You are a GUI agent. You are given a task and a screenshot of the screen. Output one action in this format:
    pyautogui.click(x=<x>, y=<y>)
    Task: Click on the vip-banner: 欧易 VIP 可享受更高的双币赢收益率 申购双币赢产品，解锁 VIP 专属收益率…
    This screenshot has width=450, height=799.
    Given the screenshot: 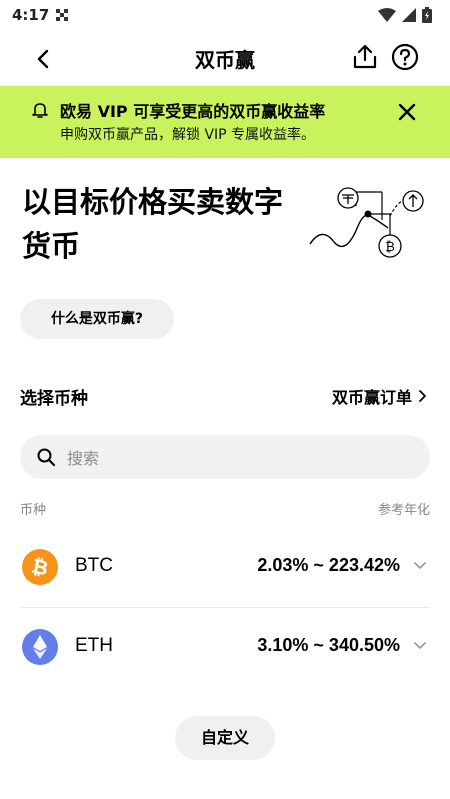 What is the action you would take?
    pyautogui.click(x=225, y=122)
    